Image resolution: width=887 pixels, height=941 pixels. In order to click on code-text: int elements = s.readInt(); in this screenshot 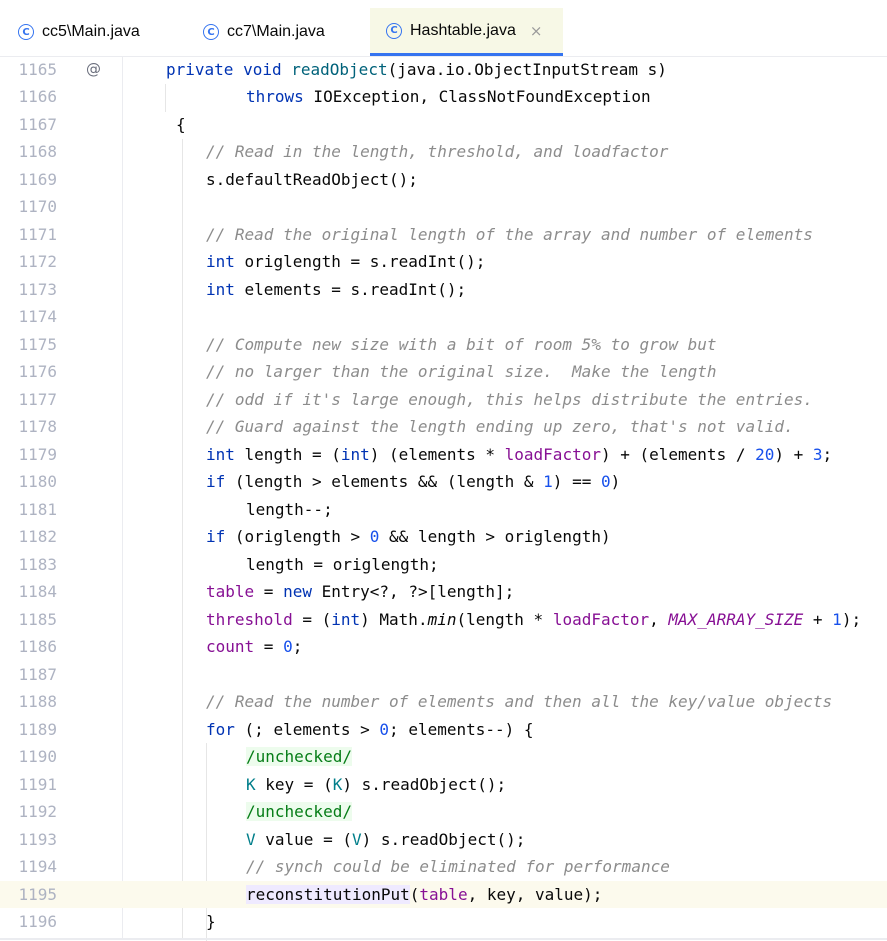, I will do `click(336, 290)`.